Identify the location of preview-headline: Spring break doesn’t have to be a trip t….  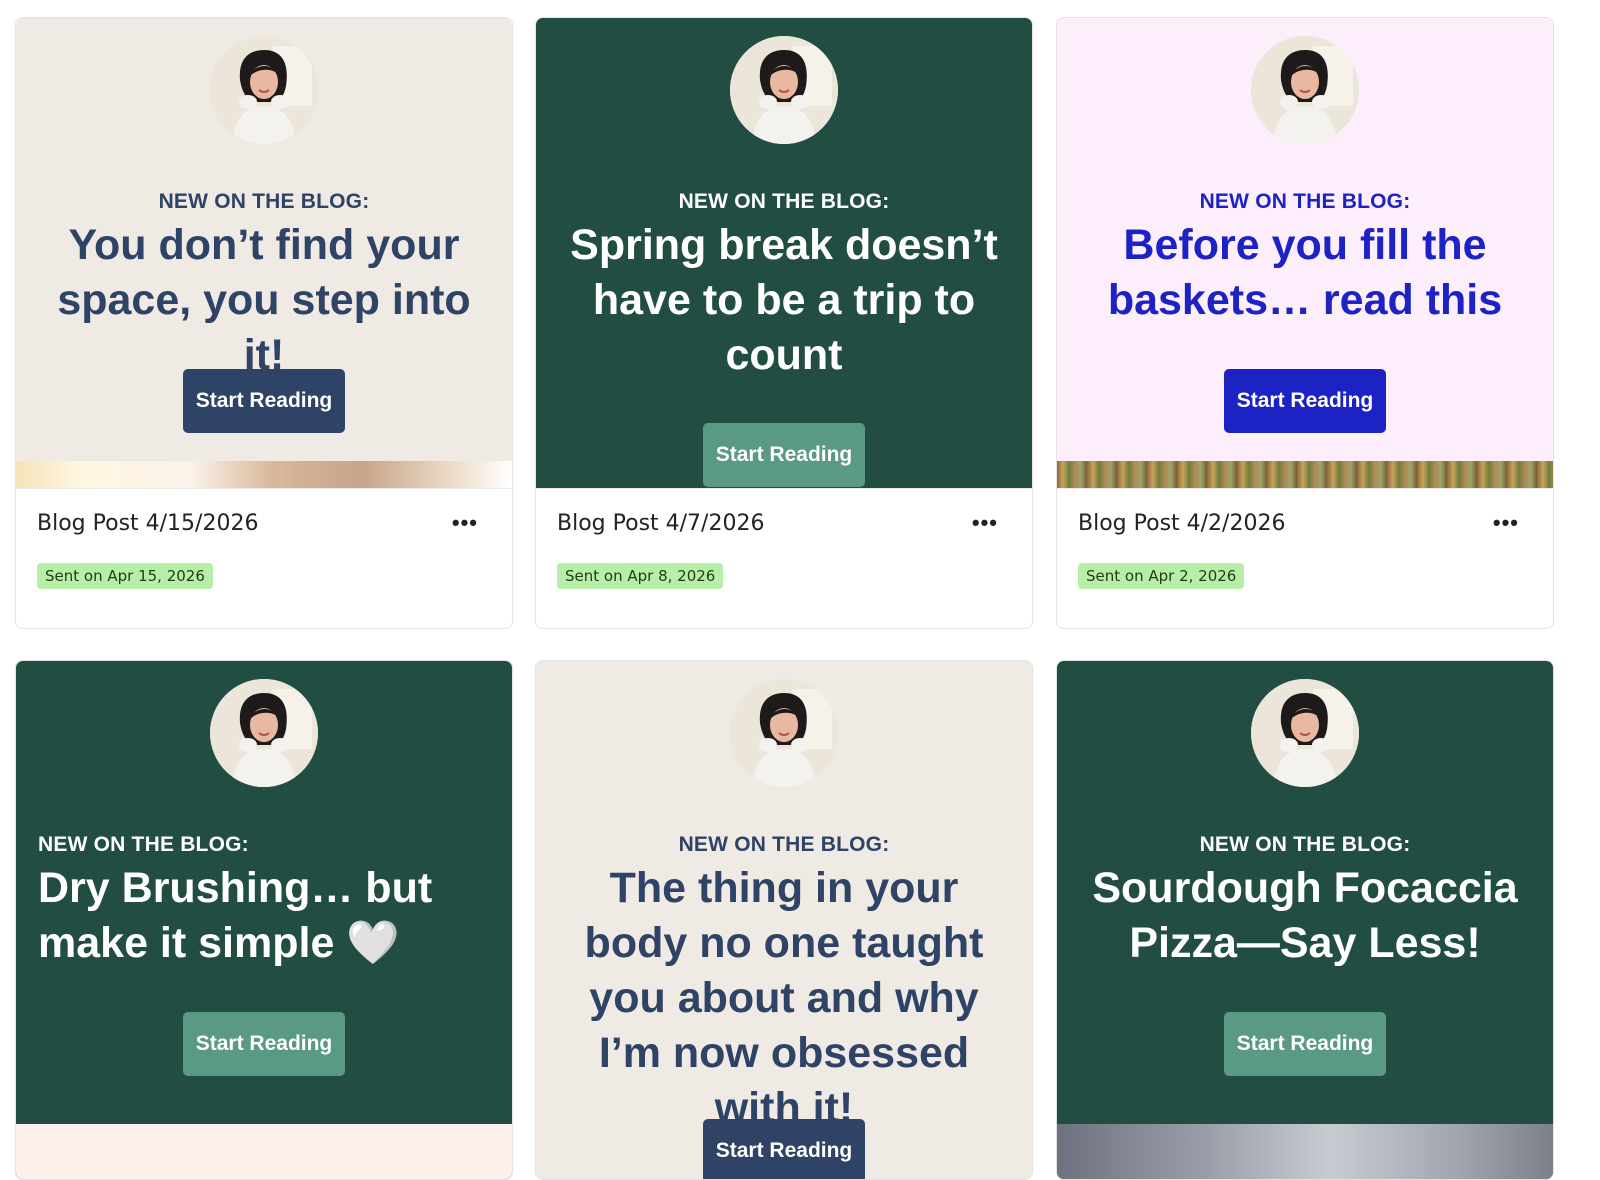
(784, 300).